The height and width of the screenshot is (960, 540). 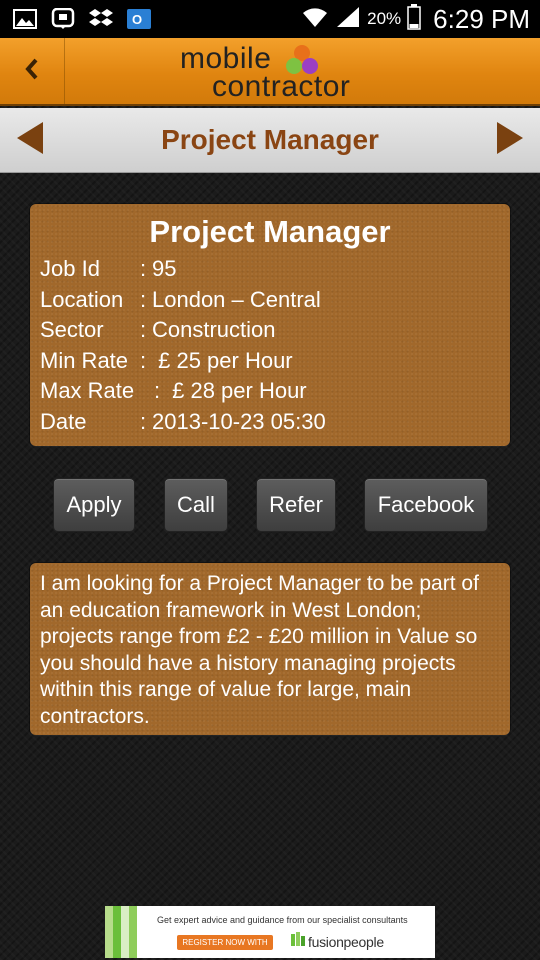 I want to click on clock: 6:29 PM, so click(x=481, y=18).